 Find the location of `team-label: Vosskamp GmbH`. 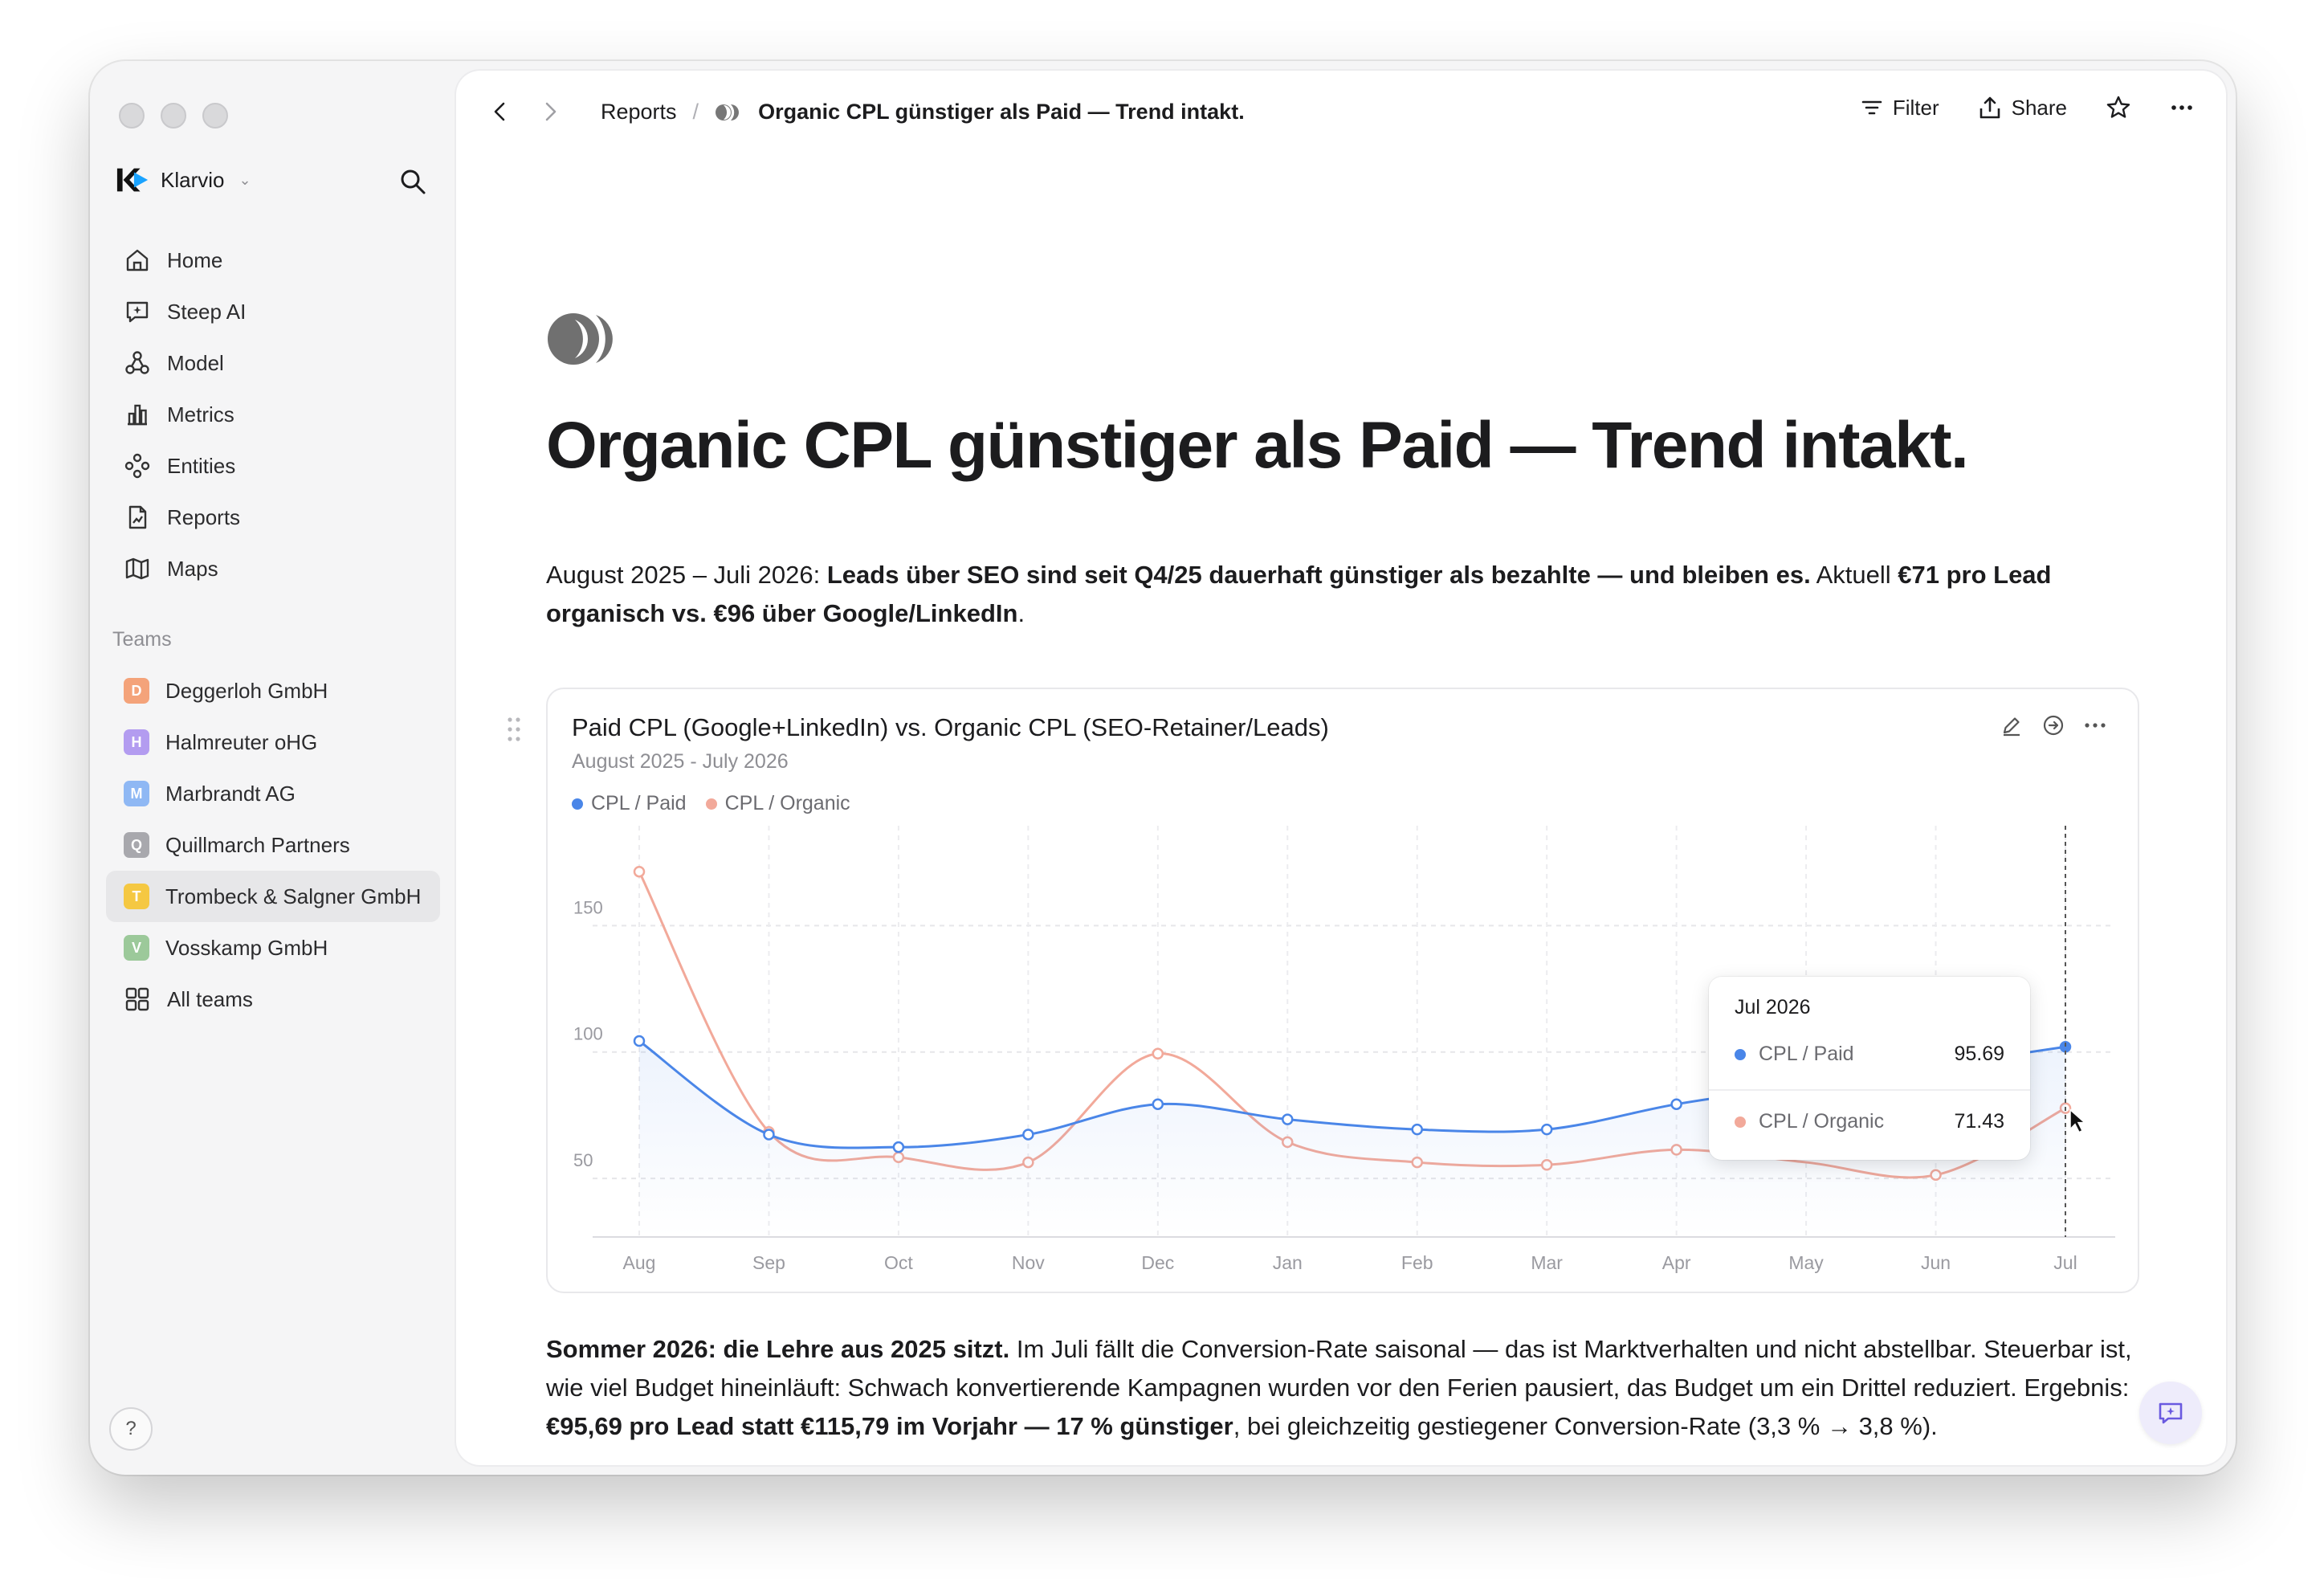

team-label: Vosskamp GmbH is located at coordinates (247, 948).